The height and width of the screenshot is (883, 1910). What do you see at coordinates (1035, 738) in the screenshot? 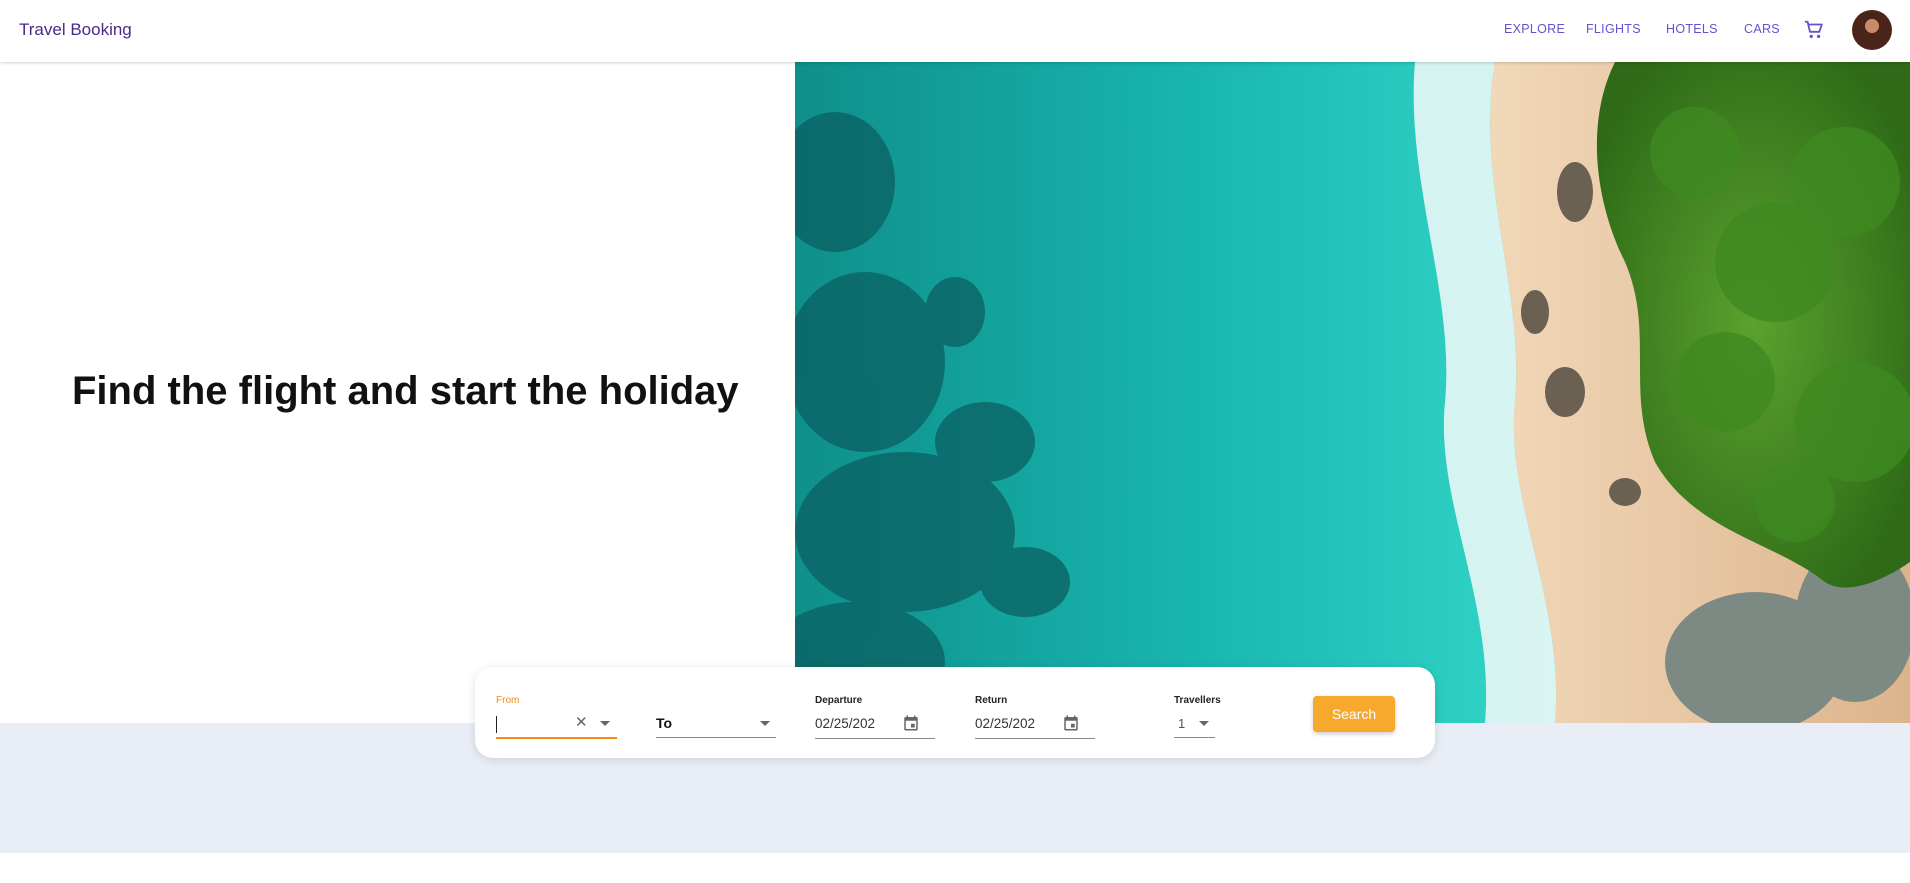
I see `return-underline` at bounding box center [1035, 738].